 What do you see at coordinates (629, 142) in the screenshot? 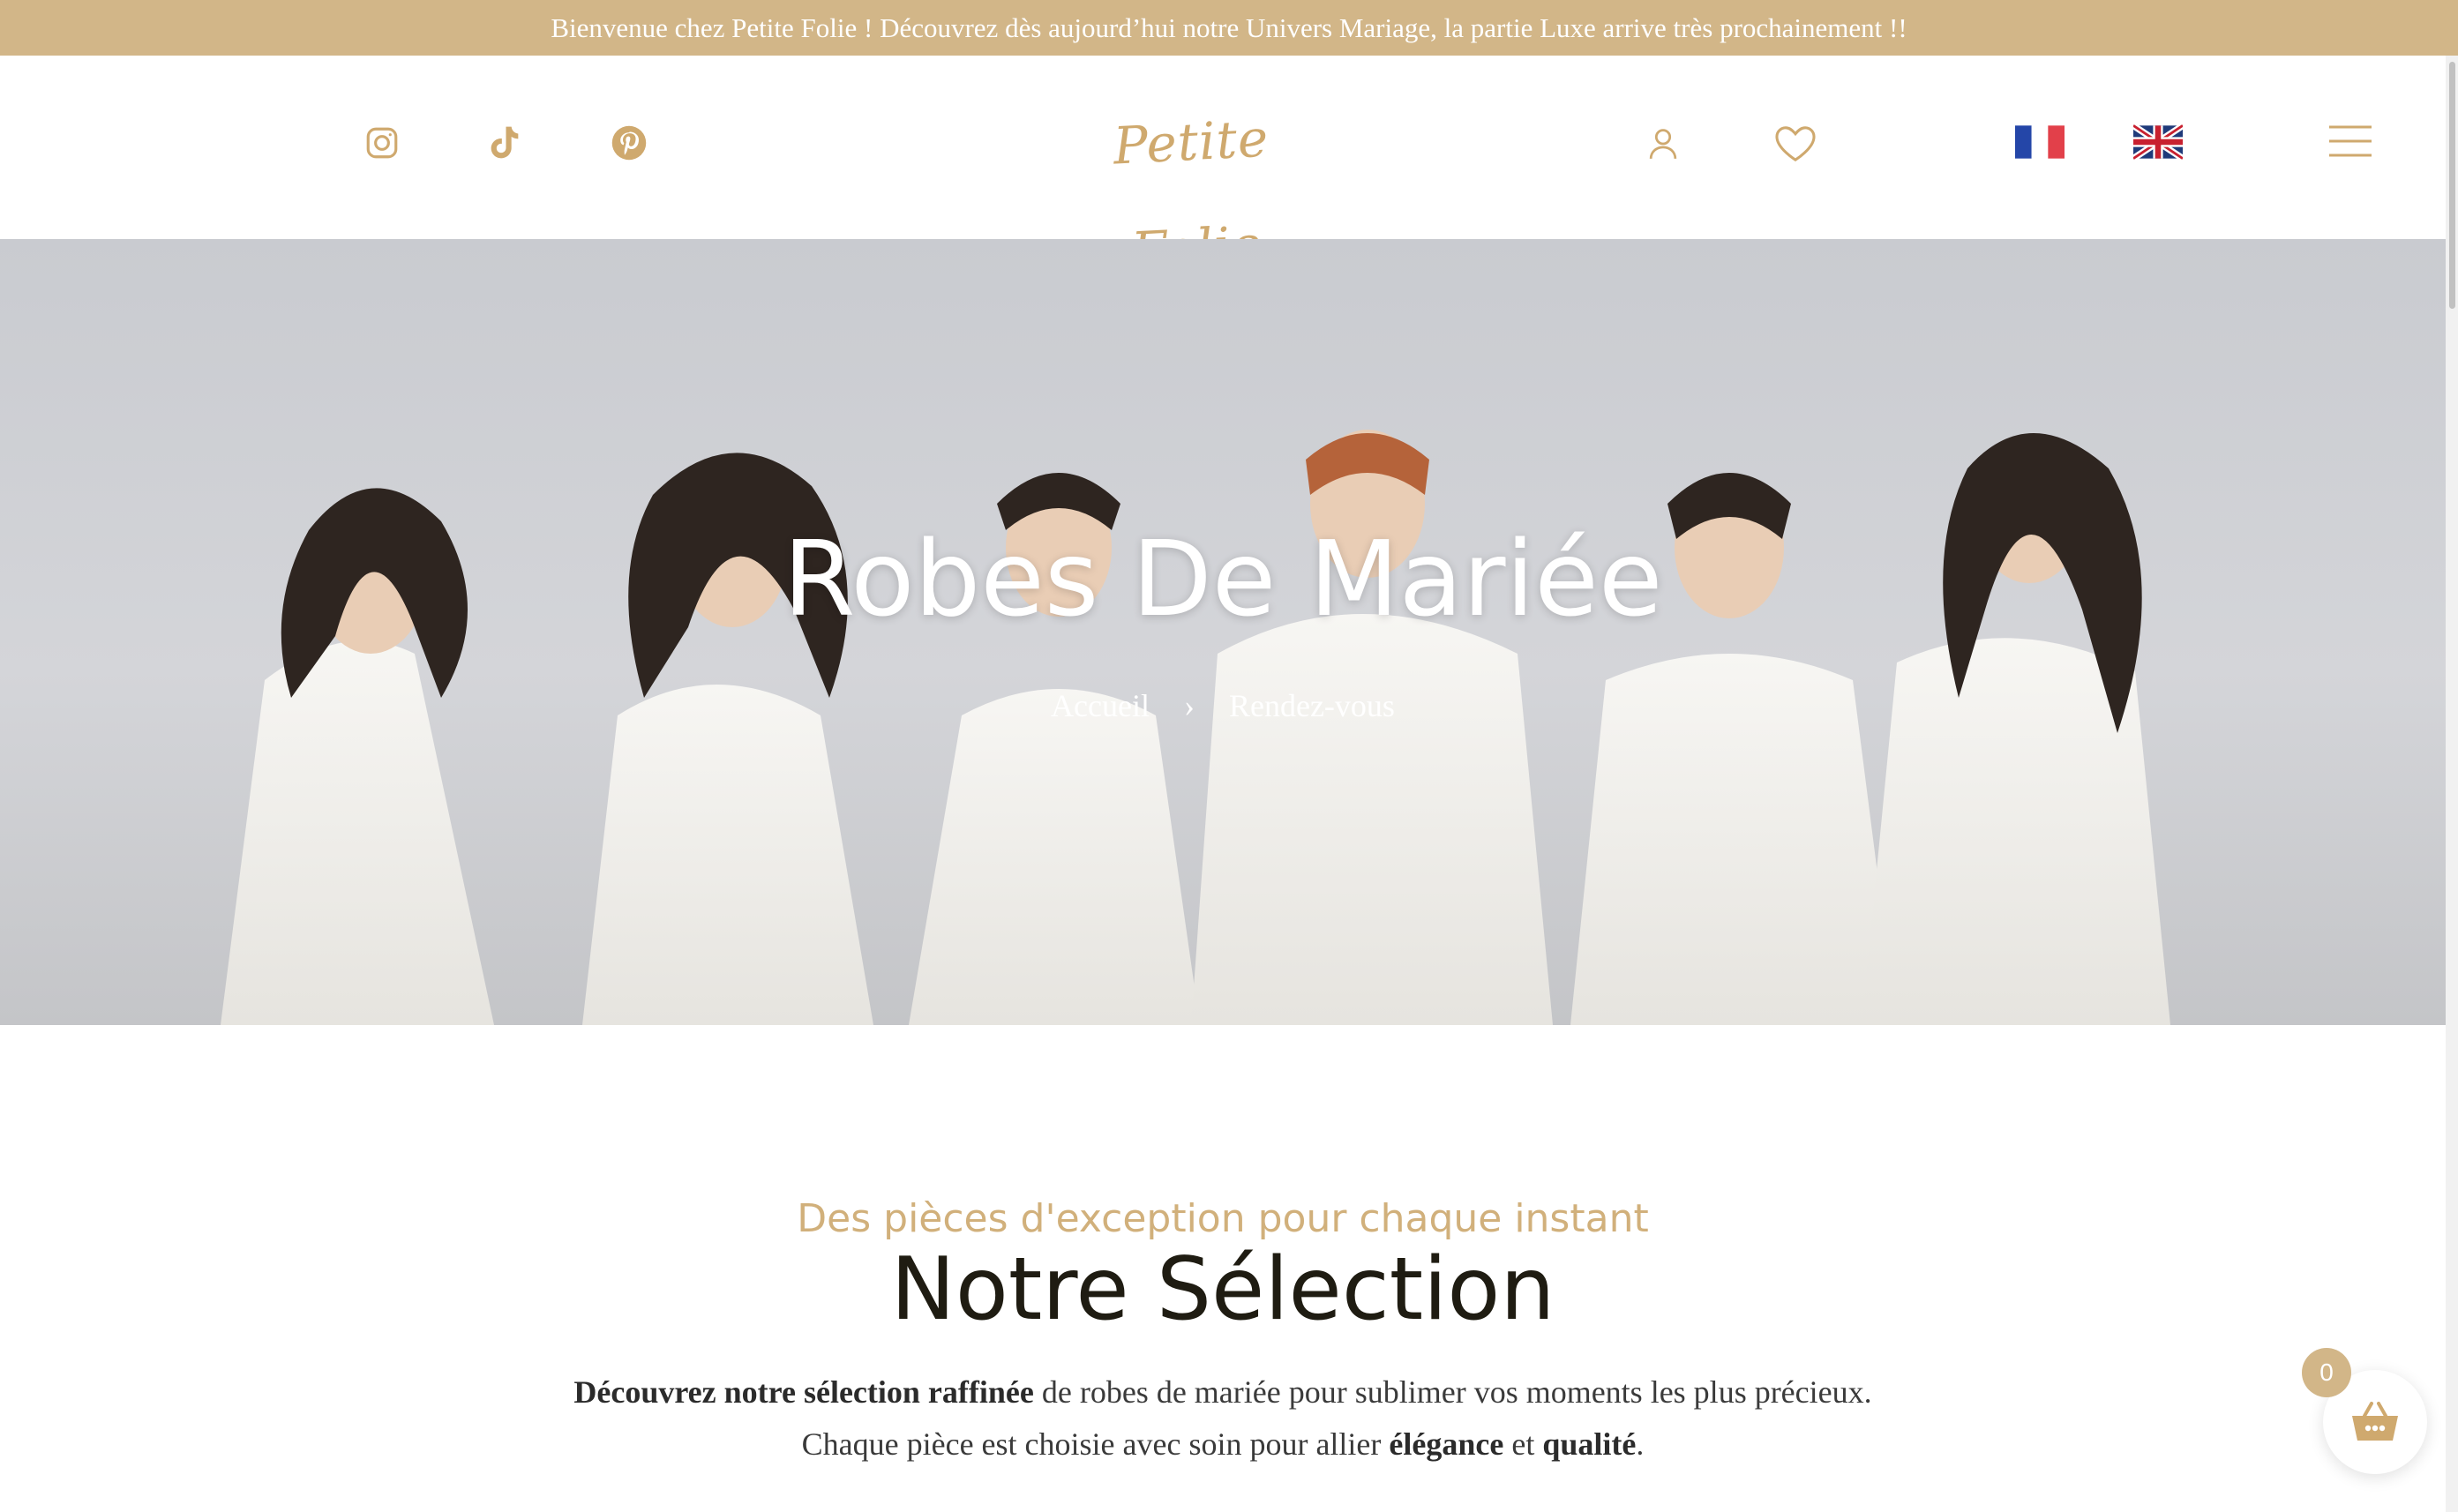
I see `pinterest-icon` at bounding box center [629, 142].